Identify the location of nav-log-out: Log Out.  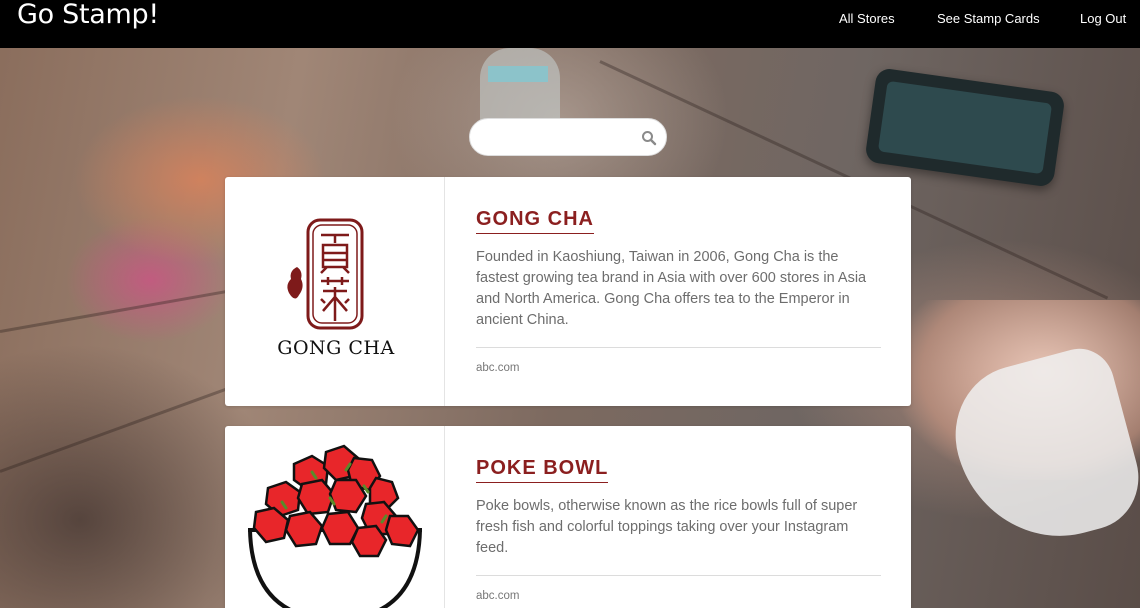
(1103, 19).